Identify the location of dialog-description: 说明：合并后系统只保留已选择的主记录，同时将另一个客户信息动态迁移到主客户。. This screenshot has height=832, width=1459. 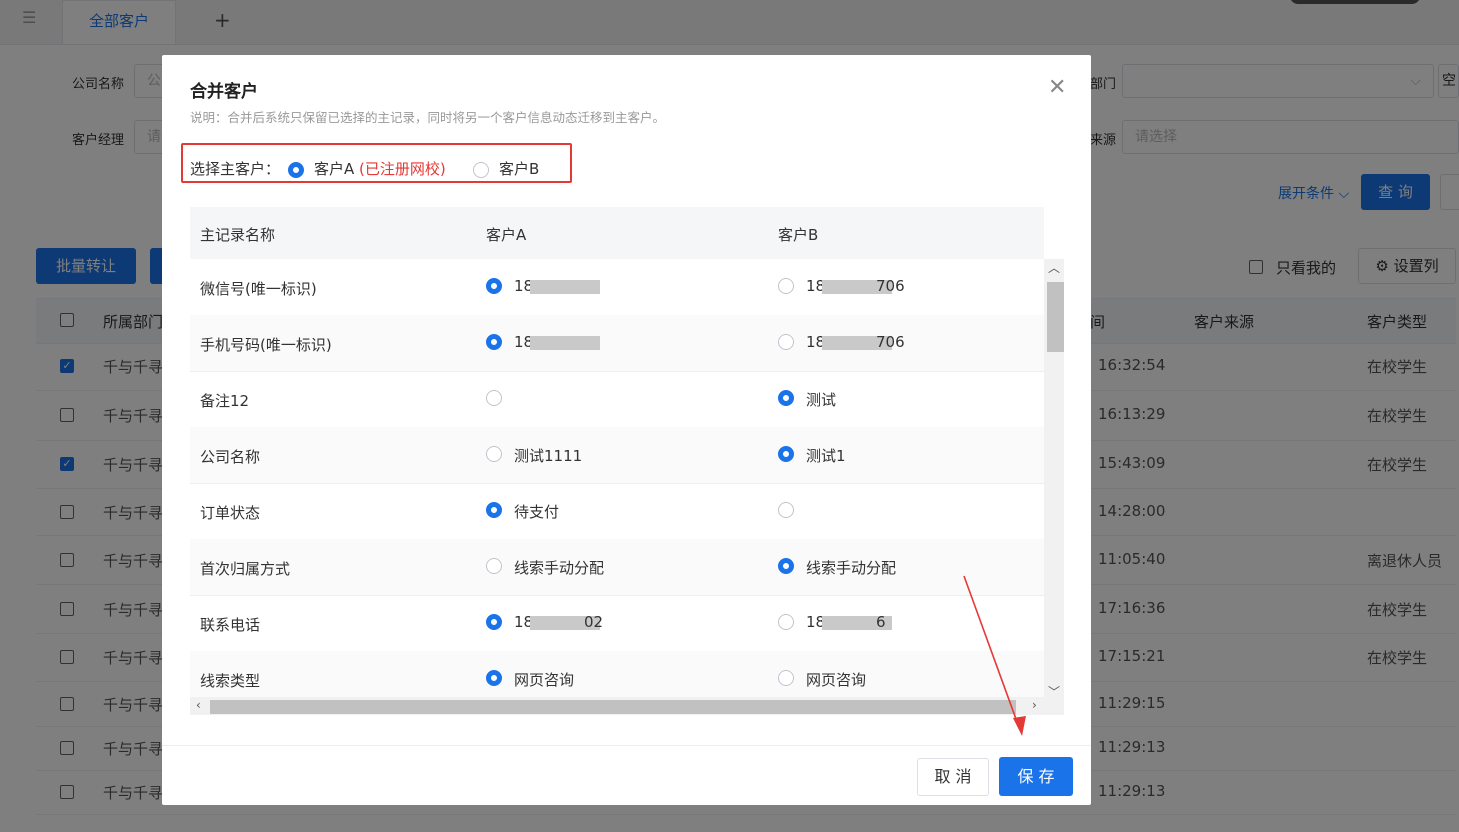
(428, 117).